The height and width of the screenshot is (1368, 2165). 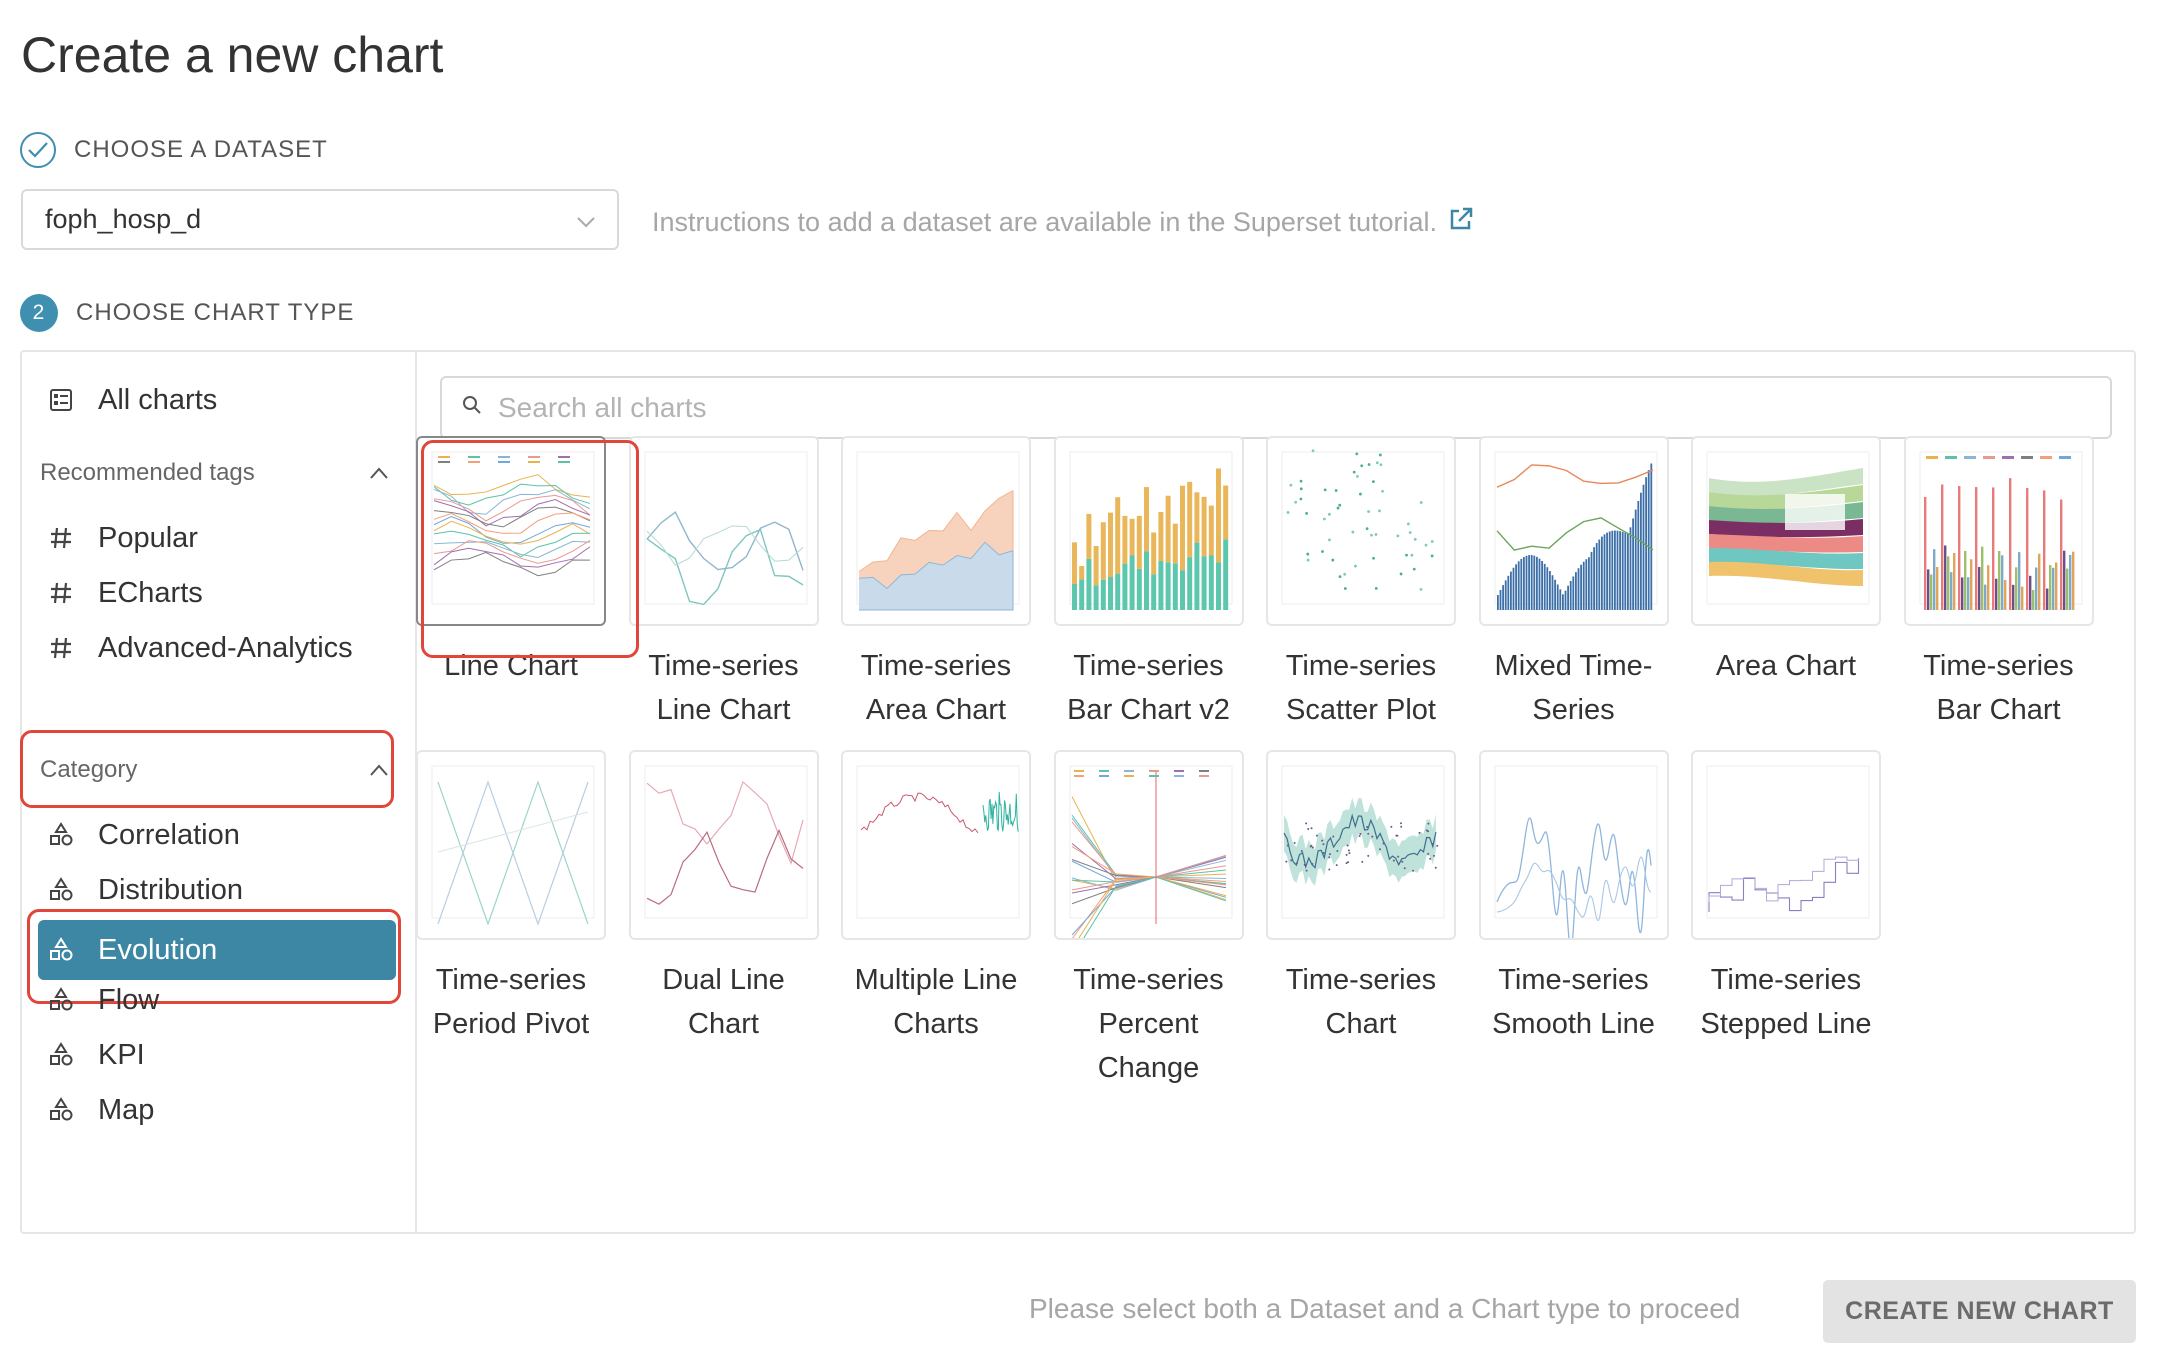 What do you see at coordinates (38, 150) in the screenshot?
I see `check-icon` at bounding box center [38, 150].